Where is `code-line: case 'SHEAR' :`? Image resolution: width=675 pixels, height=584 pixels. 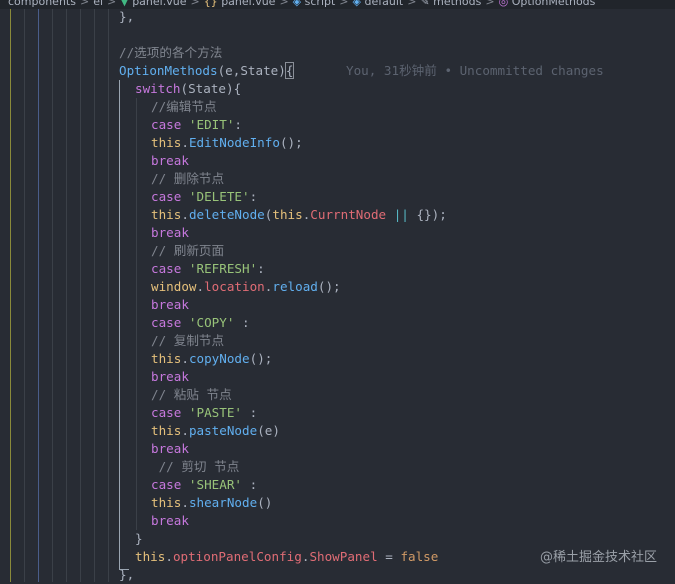
code-line: case 'SHEAR' : is located at coordinates (204, 485).